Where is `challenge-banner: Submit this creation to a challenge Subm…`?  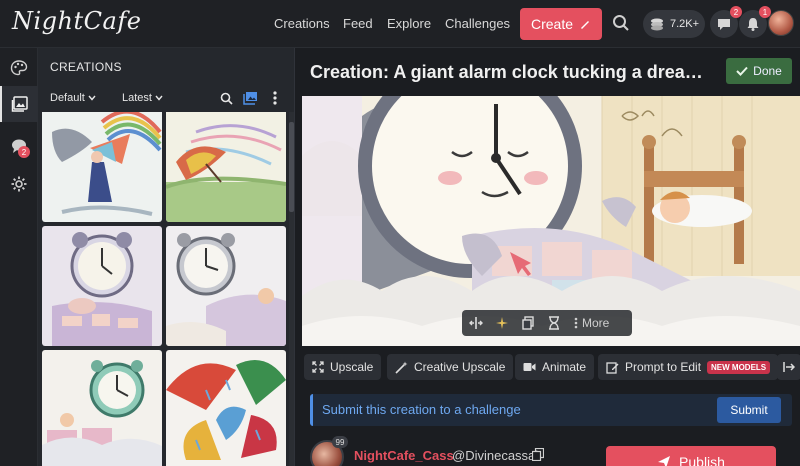
challenge-banner: Submit this creation to a challenge Subm… is located at coordinates (551, 410).